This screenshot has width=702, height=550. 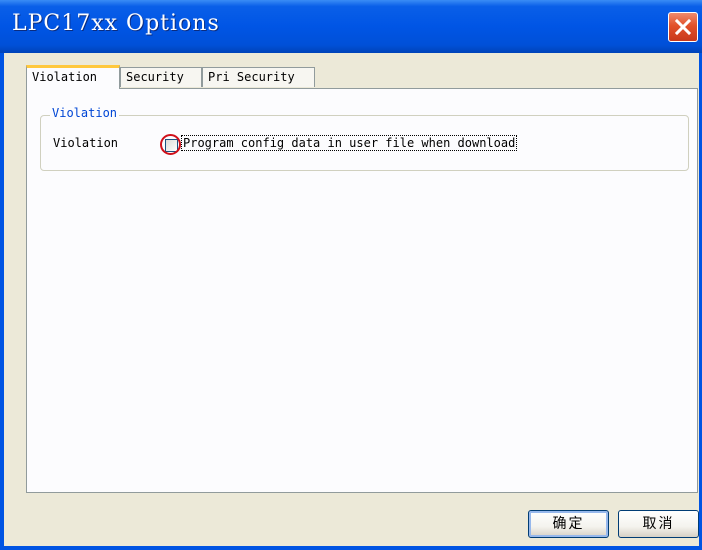 I want to click on tab-security: Security, so click(x=161, y=77).